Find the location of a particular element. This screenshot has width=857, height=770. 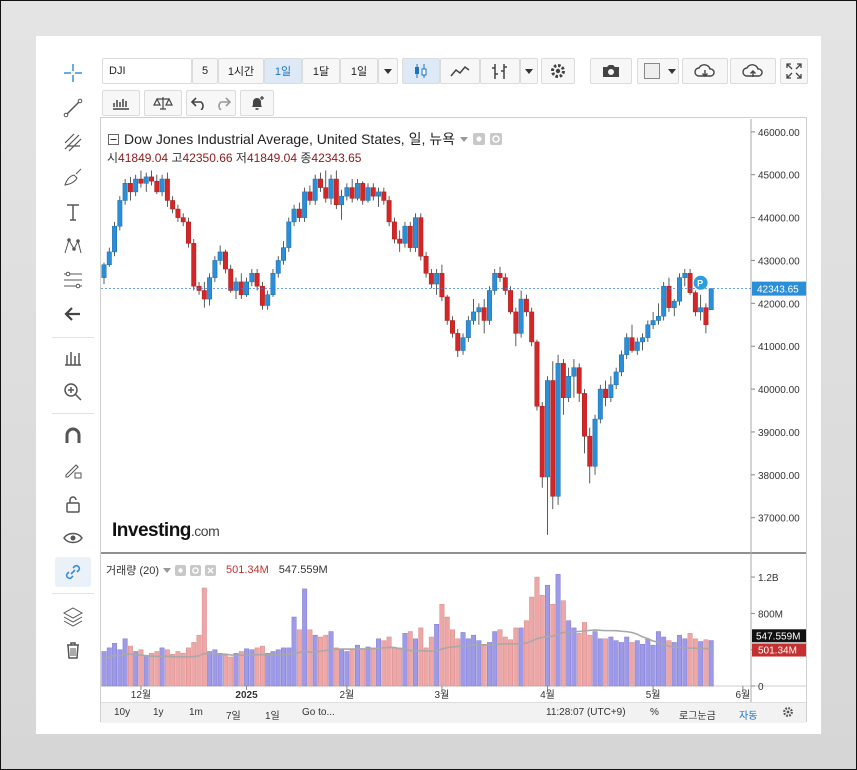

trend-line-icon is located at coordinates (73, 108).